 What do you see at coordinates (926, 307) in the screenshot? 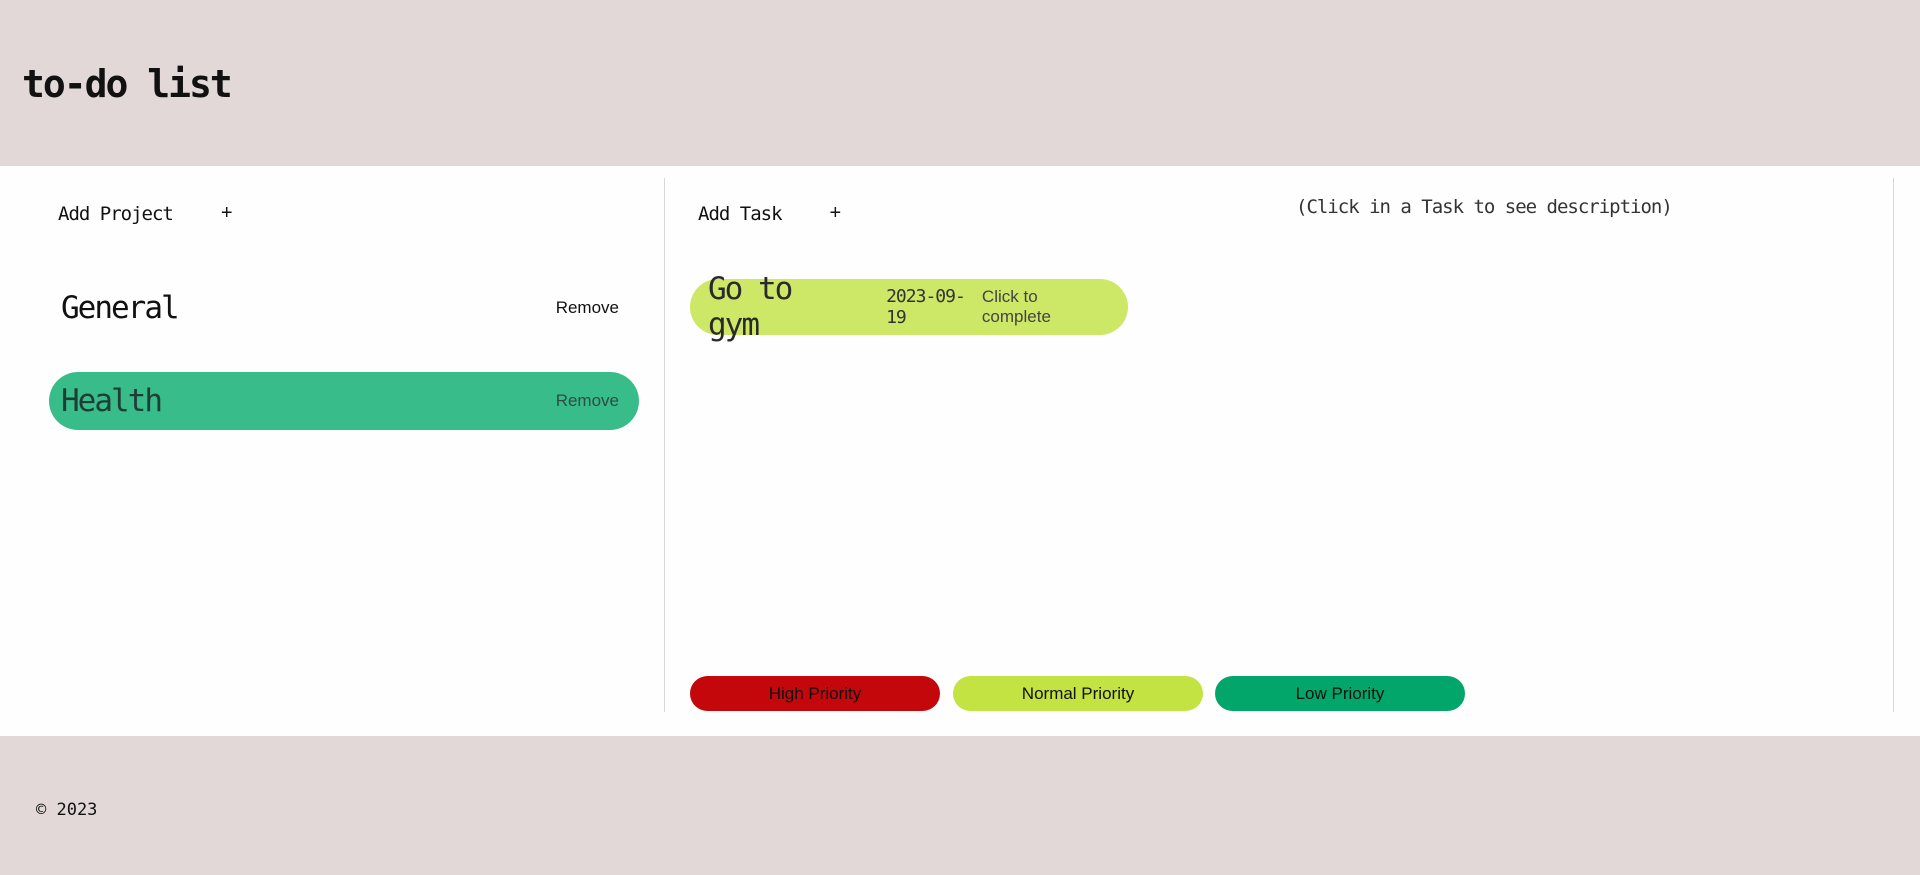
I see `task-due-date: 2023-09-19` at bounding box center [926, 307].